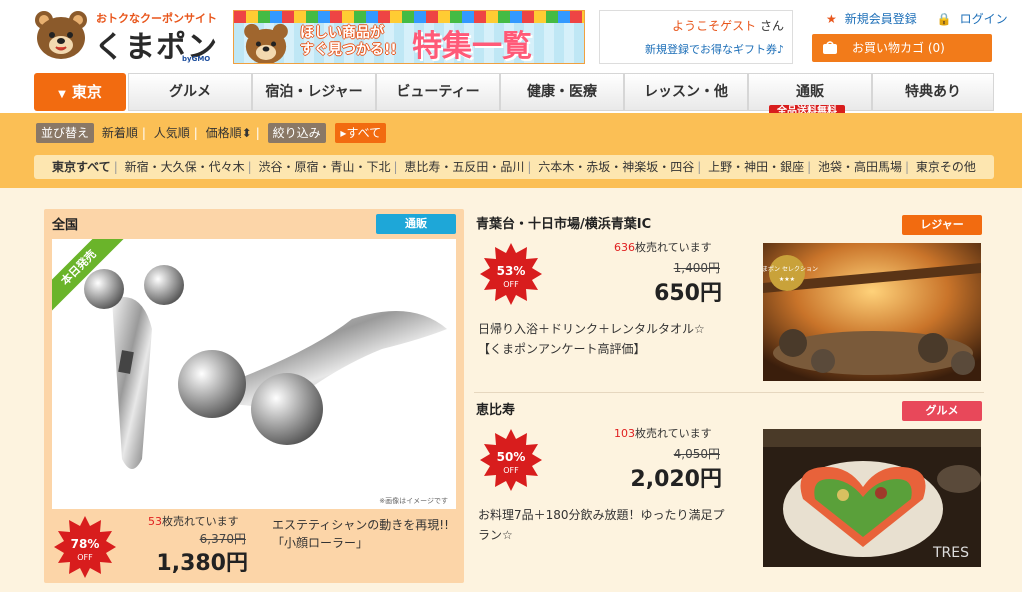 The width and height of the screenshot is (1022, 592). I want to click on sold-count: 636枚売れています, so click(663, 247).